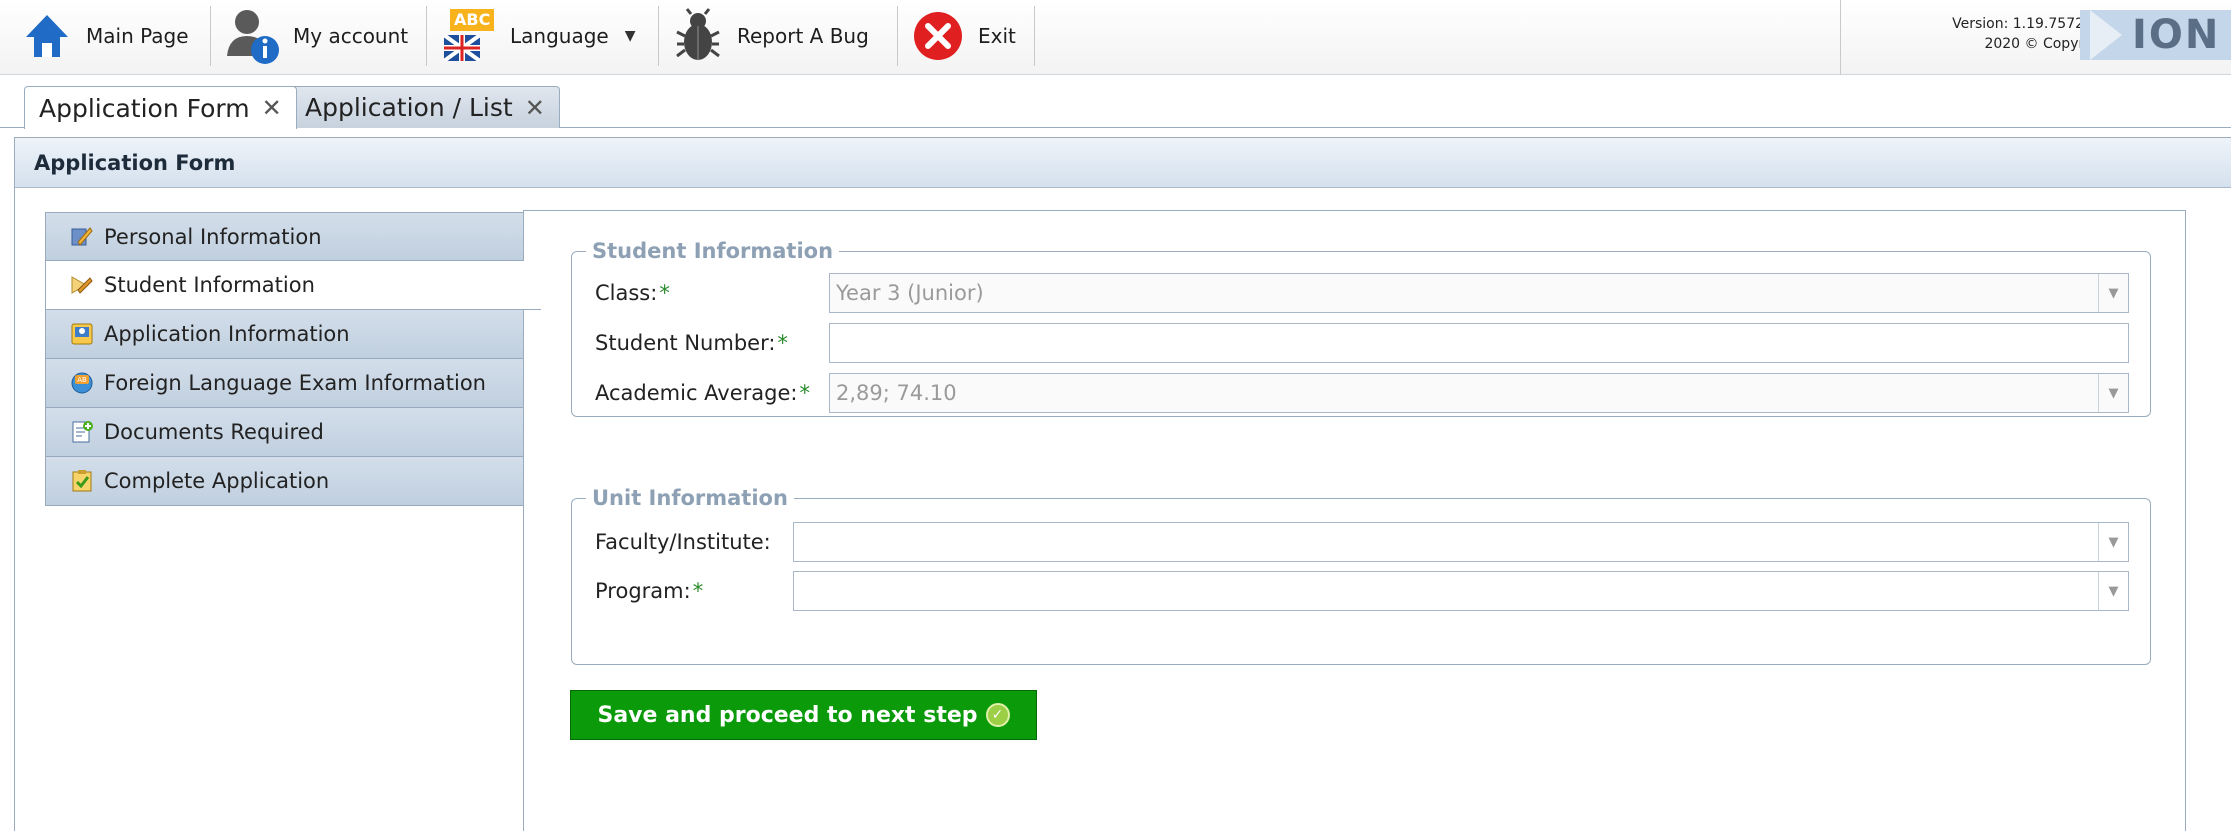 The height and width of the screenshot is (831, 2231). Describe the element at coordinates (1479, 343) in the screenshot. I see `student-number-field` at that location.